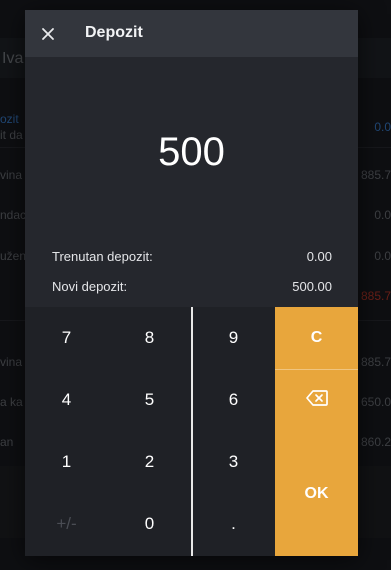 This screenshot has height=570, width=391. I want to click on keypad-separator, so click(192, 431).